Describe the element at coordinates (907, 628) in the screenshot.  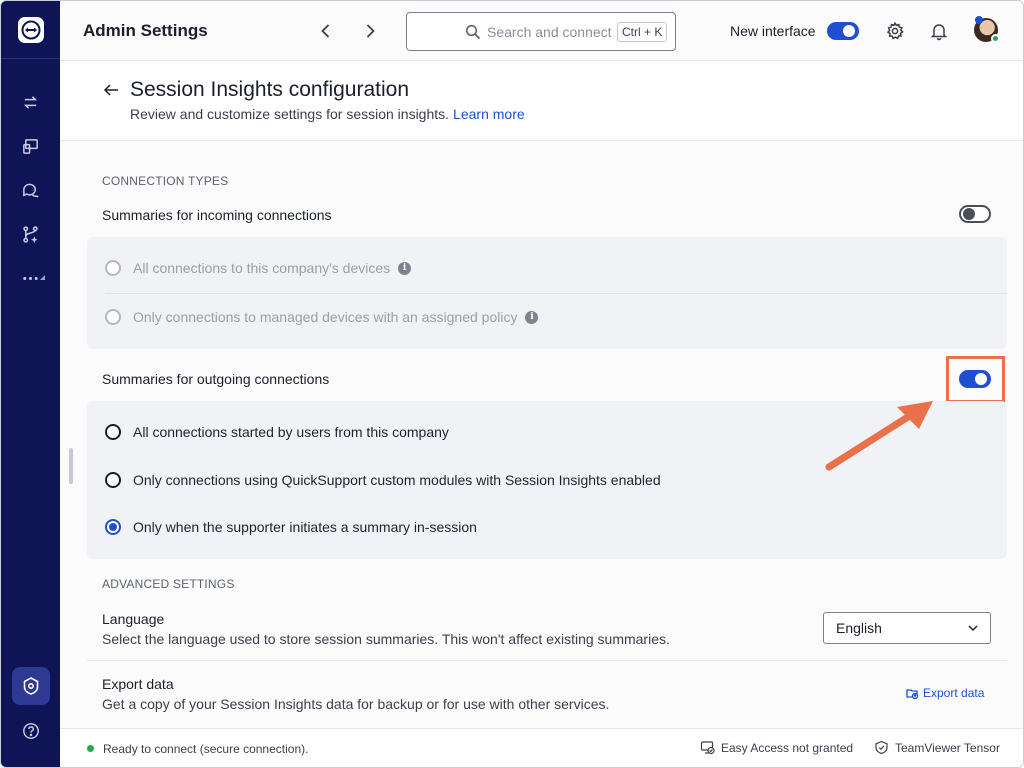
I see `language-select: English` at that location.